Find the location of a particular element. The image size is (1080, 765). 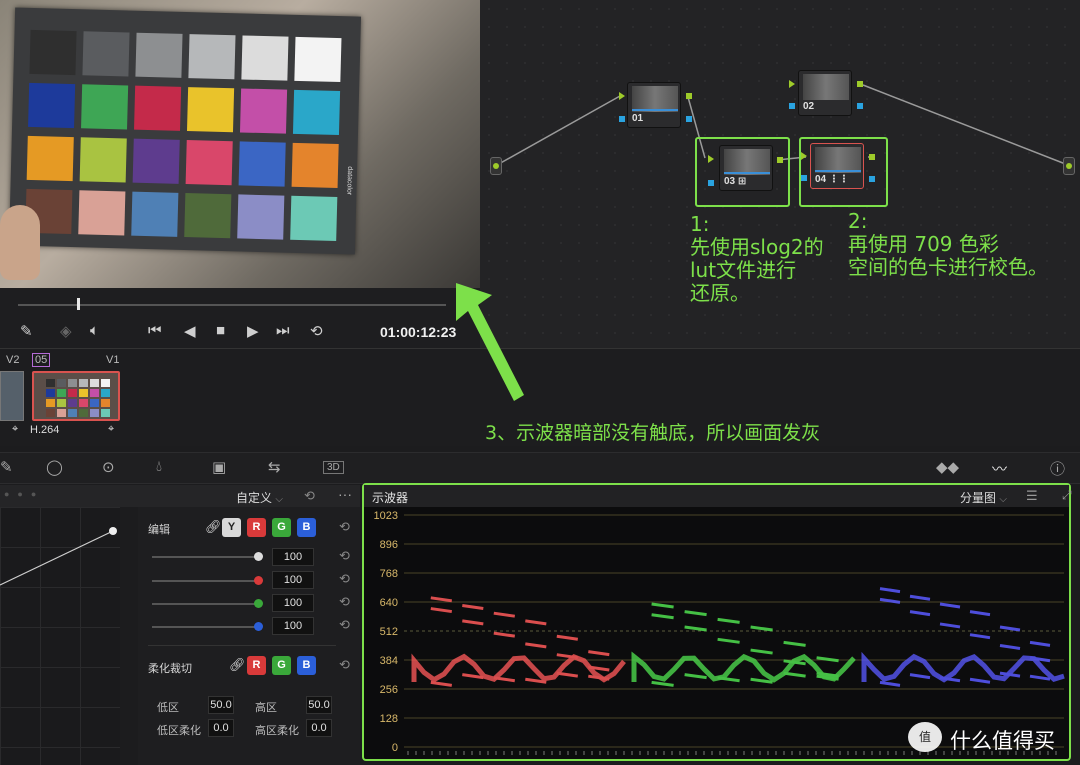

expand-icon: ⤢ is located at coordinates (1067, 495).